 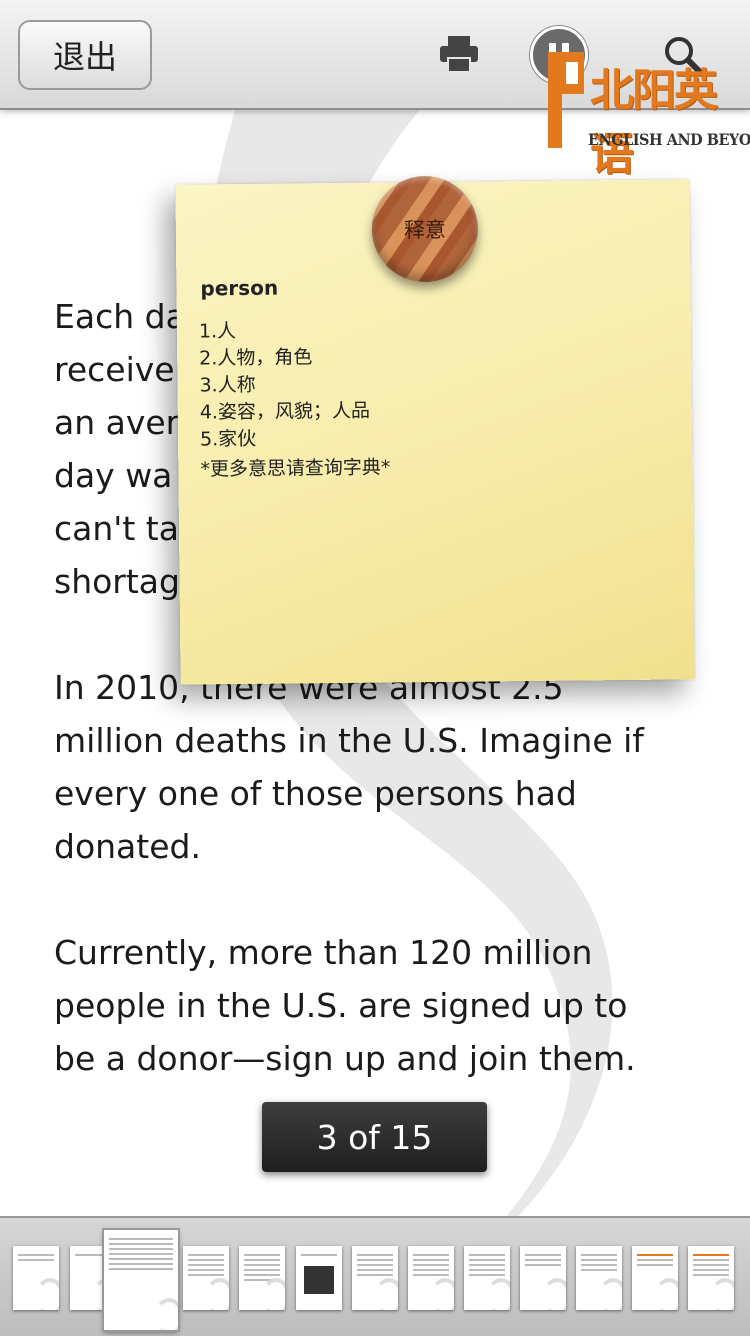 I want to click on definition-item: 5.家伙, so click(x=228, y=439).